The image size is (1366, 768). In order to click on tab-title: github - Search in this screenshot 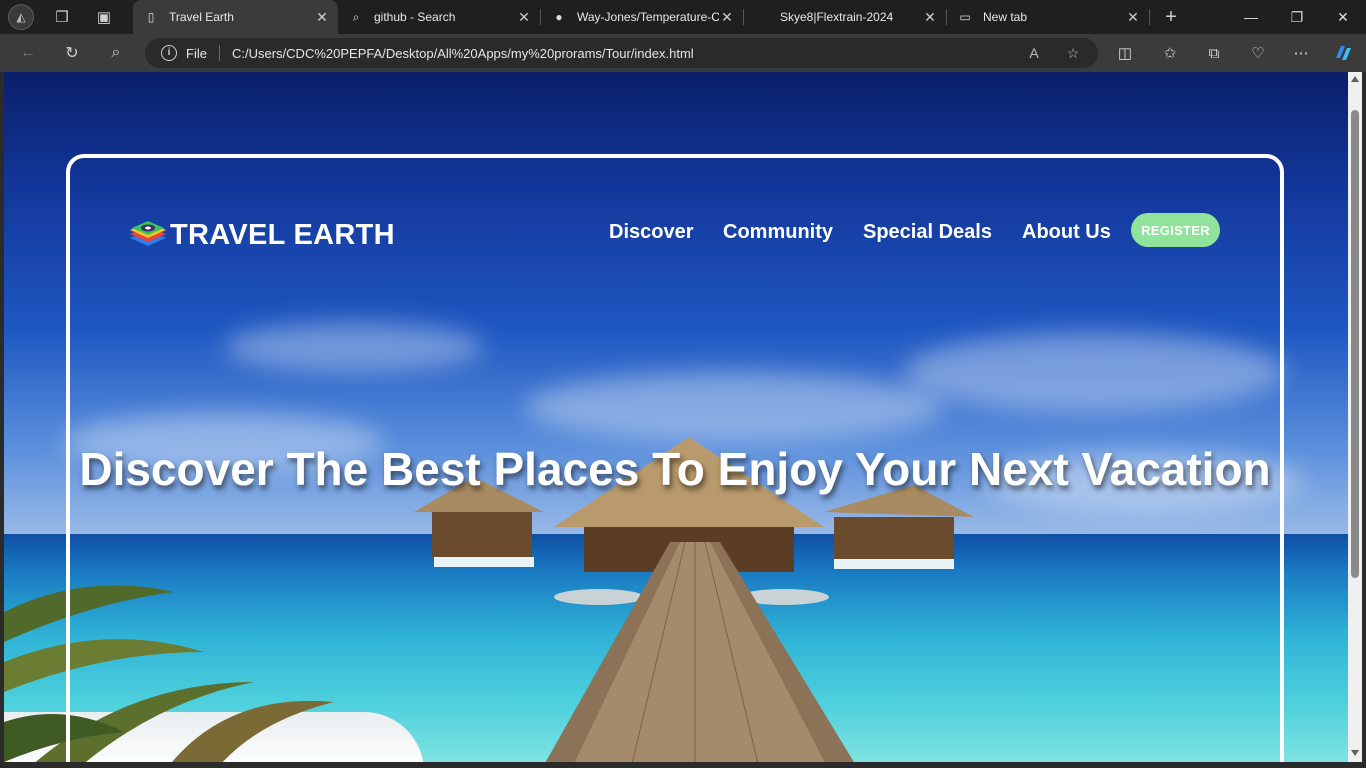, I will do `click(415, 17)`.